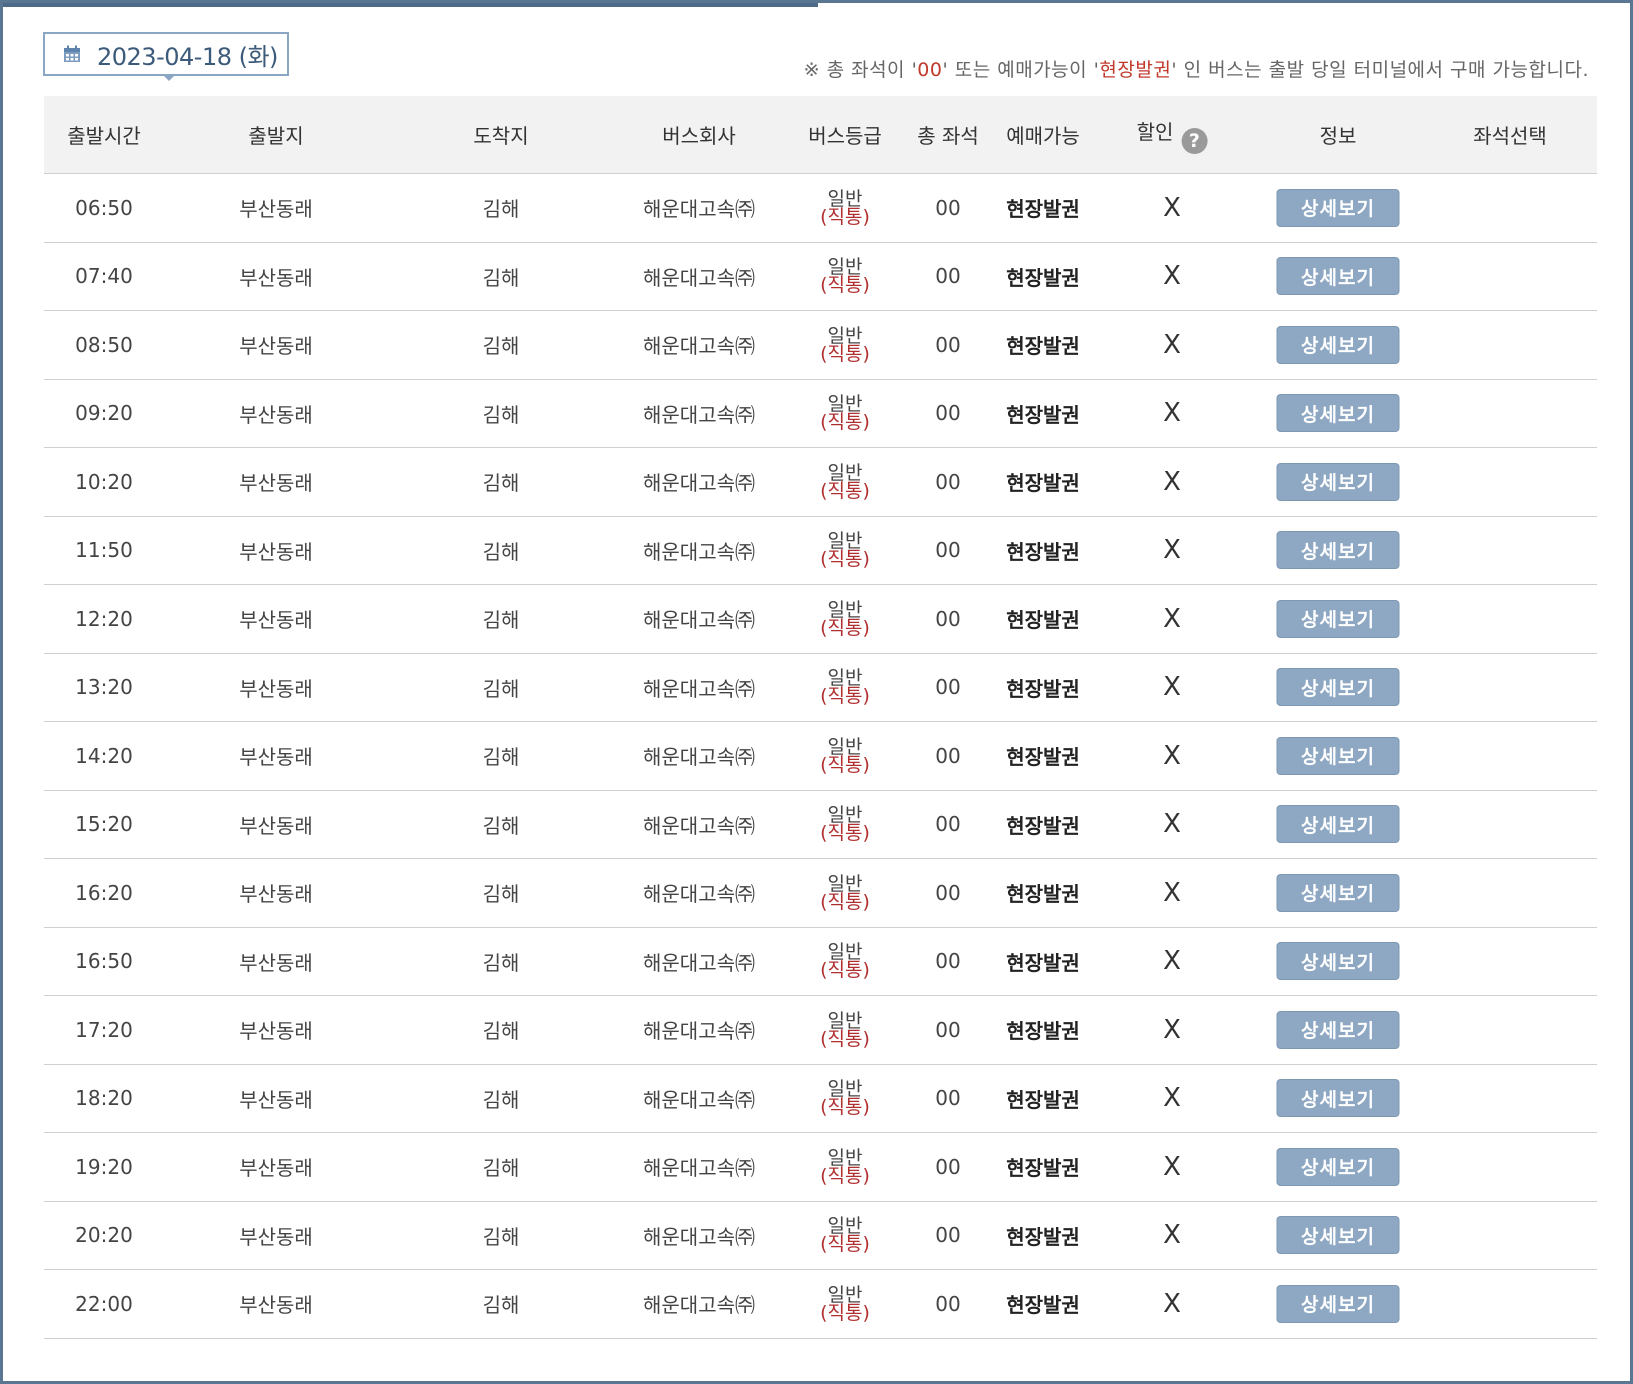 This screenshot has height=1384, width=1633. Describe the element at coordinates (845, 136) in the screenshot. I see `header-bus-grade: 버스등급` at that location.